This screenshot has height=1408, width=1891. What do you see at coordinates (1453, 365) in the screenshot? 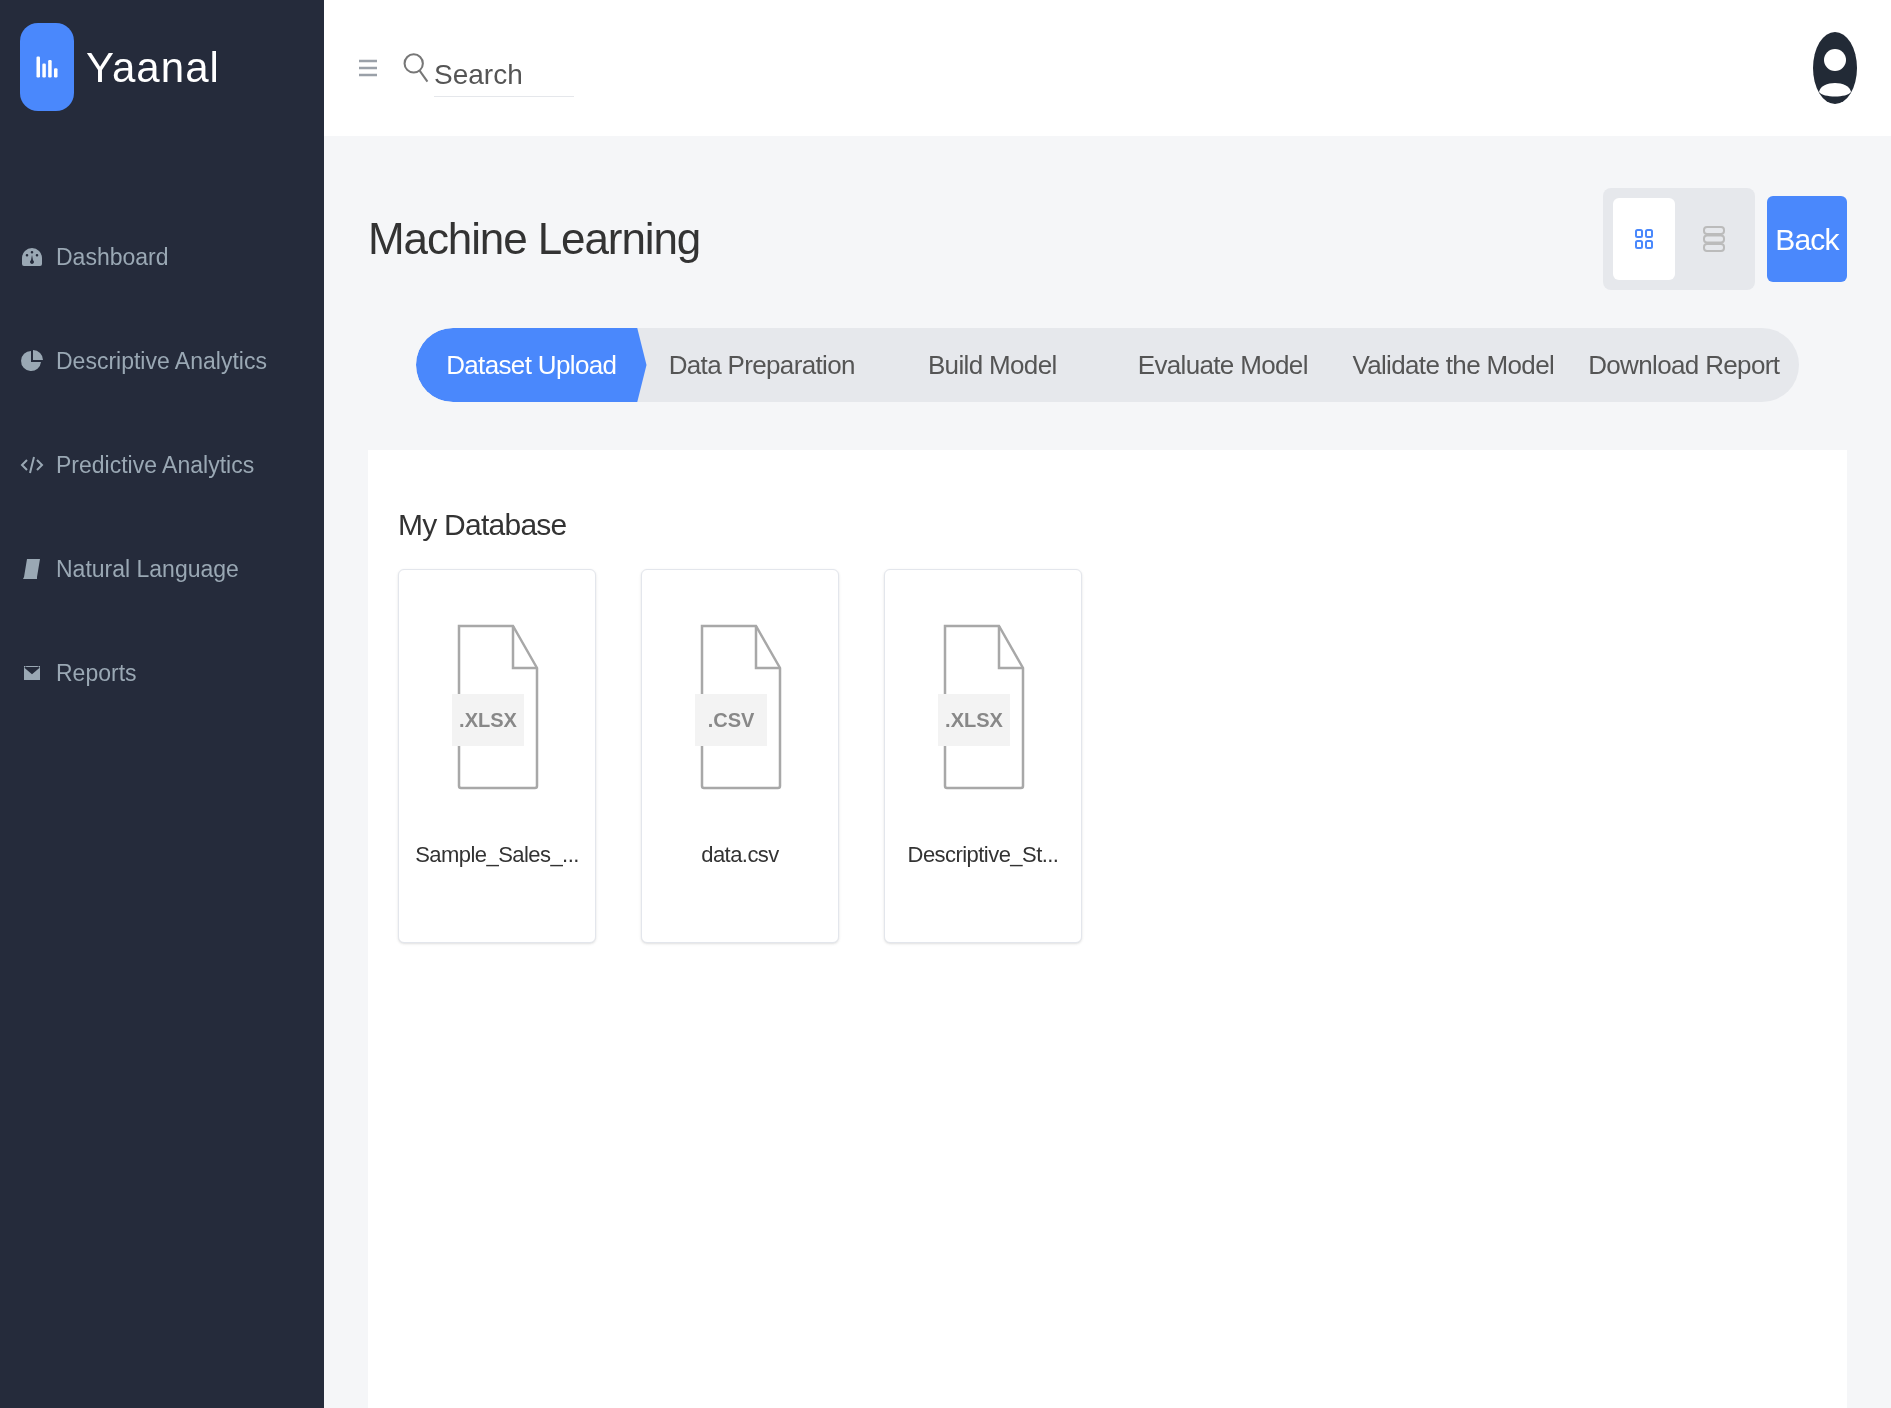
I see `step-tab: Validate the Model` at bounding box center [1453, 365].